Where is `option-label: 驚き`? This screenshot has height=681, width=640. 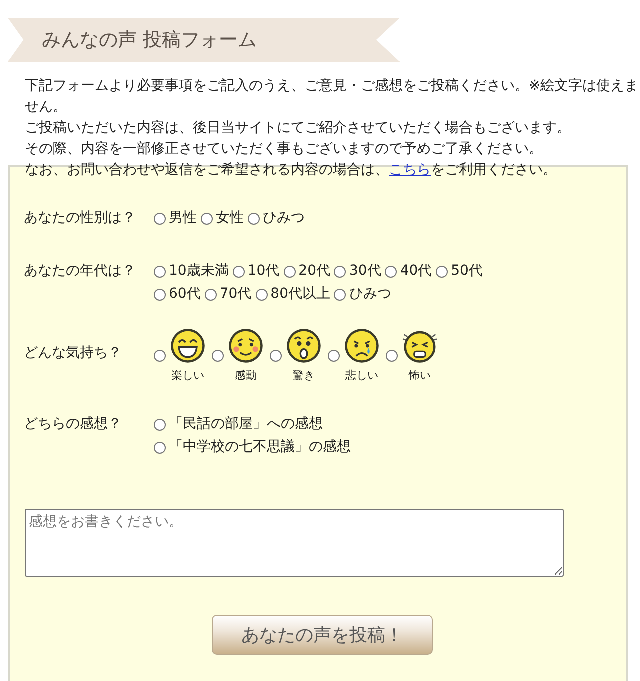 option-label: 驚き is located at coordinates (304, 375).